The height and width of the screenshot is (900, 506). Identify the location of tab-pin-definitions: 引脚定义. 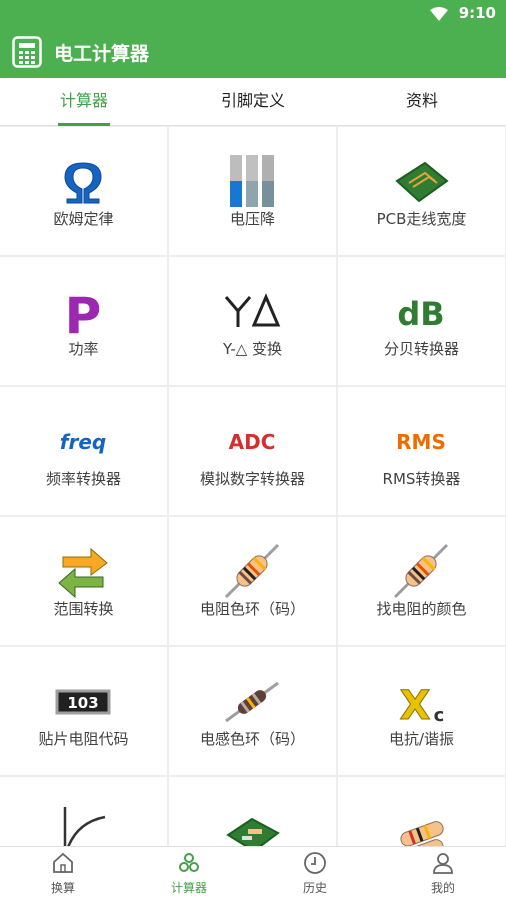
(253, 102).